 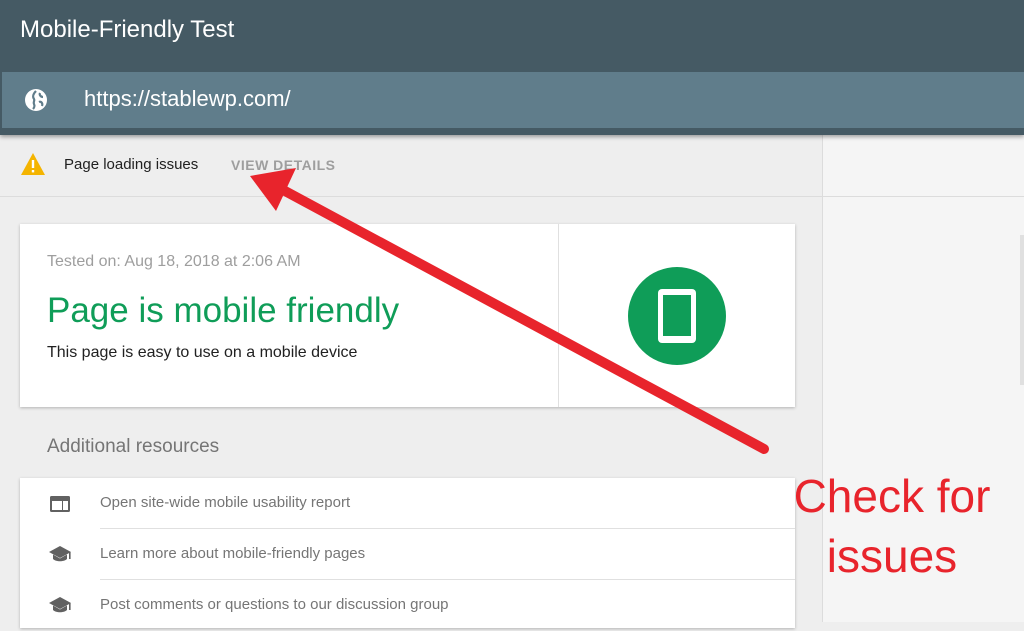 What do you see at coordinates (558, 315) in the screenshot?
I see `card-divider` at bounding box center [558, 315].